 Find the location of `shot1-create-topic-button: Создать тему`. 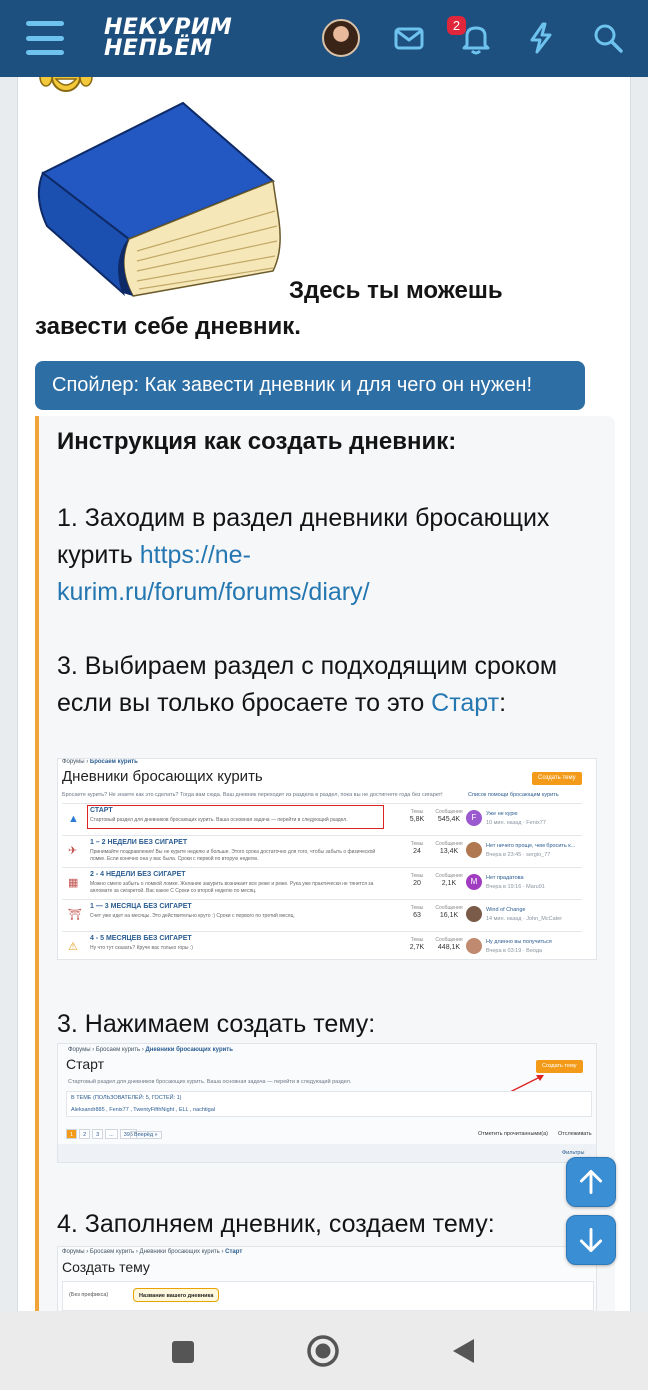

shot1-create-topic-button: Создать тему is located at coordinates (557, 778).